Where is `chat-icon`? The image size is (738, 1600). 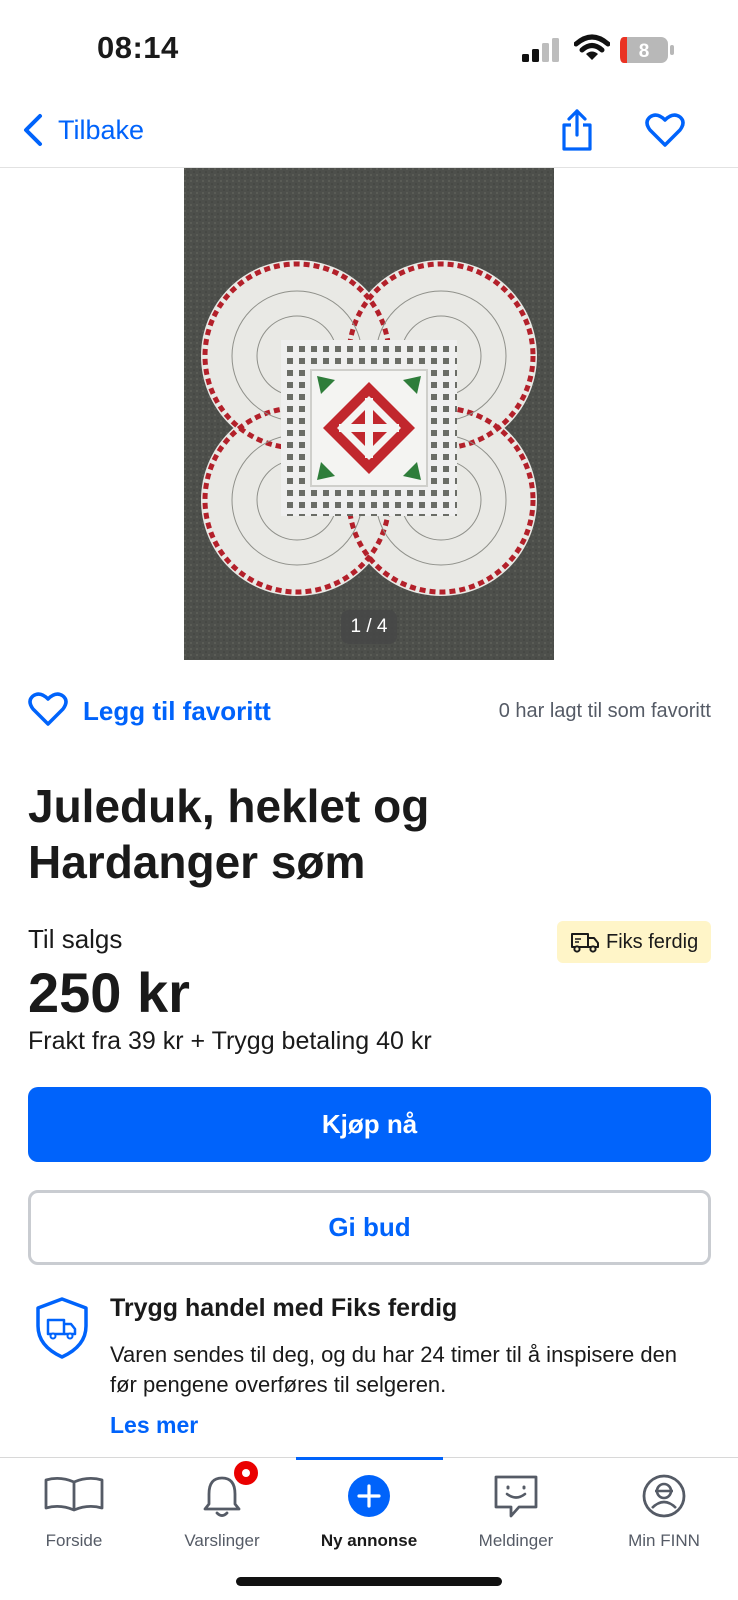 chat-icon is located at coordinates (516, 1496).